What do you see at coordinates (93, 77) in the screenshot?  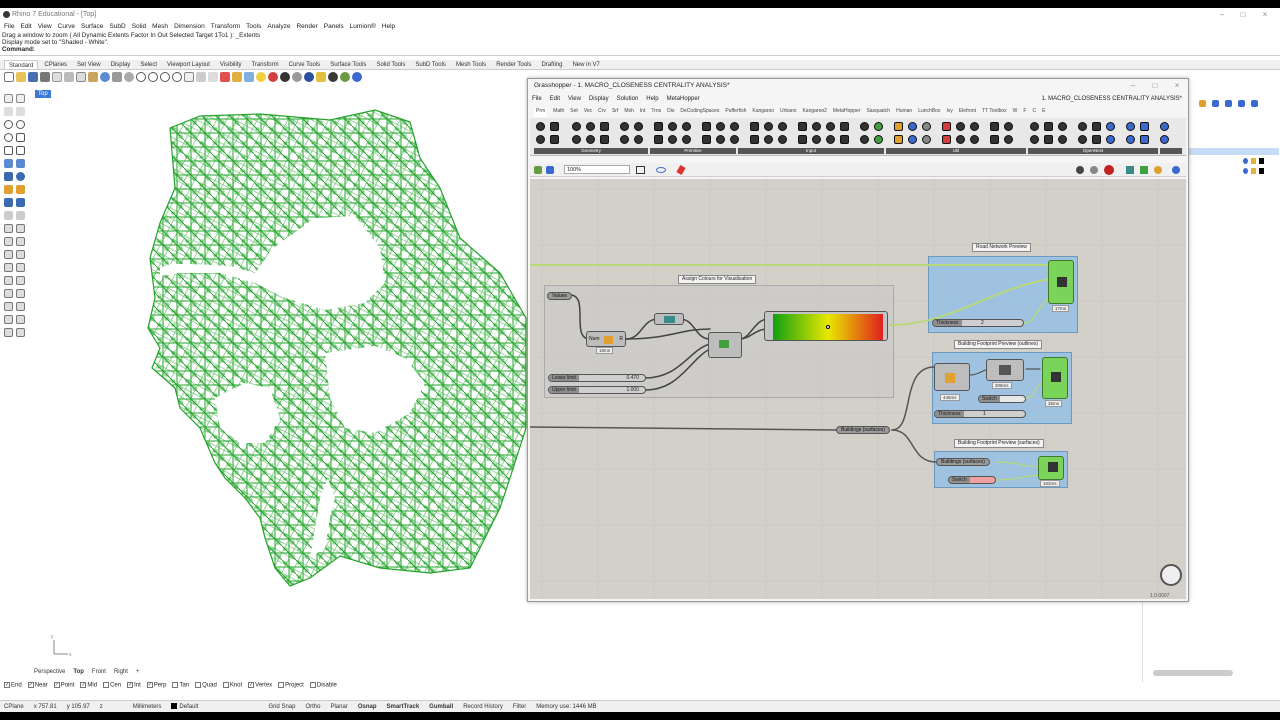 I see `paste-icon` at bounding box center [93, 77].